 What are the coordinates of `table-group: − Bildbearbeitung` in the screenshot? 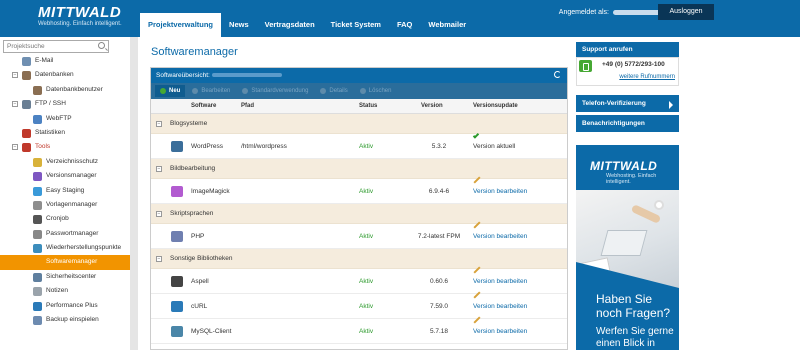 It's located at (359, 169).